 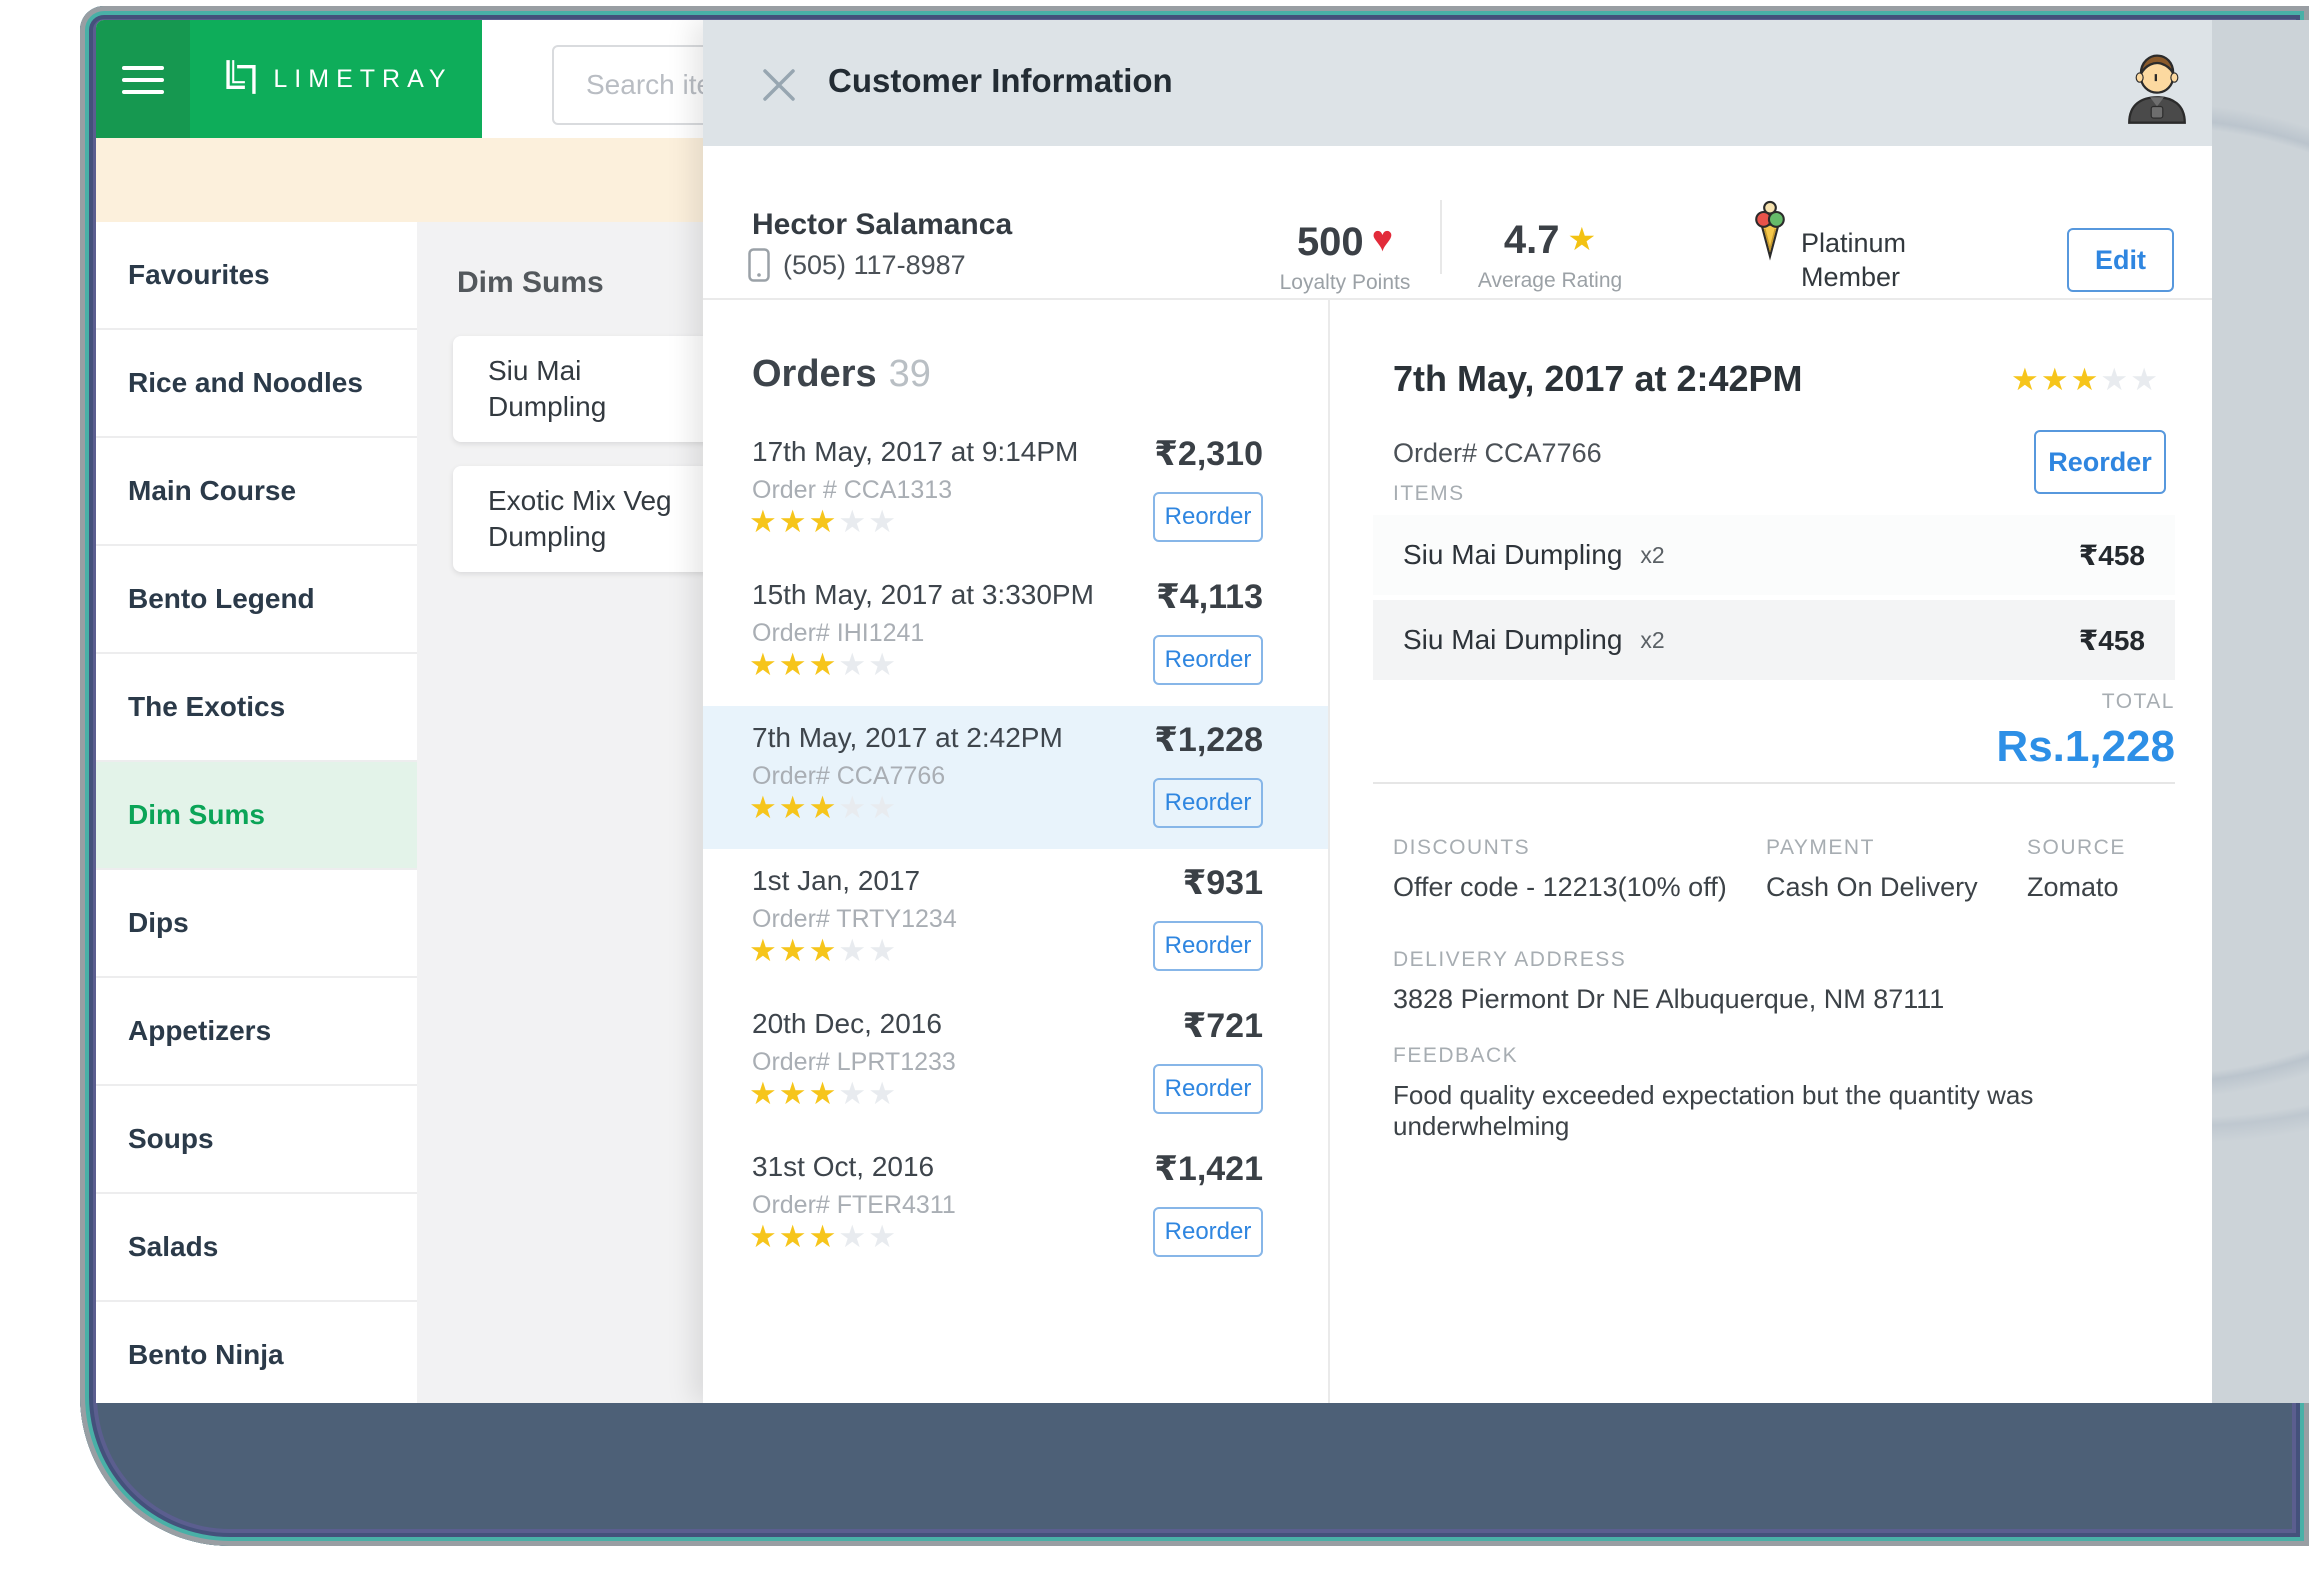 I want to click on edit-button: Edit, so click(x=2120, y=260).